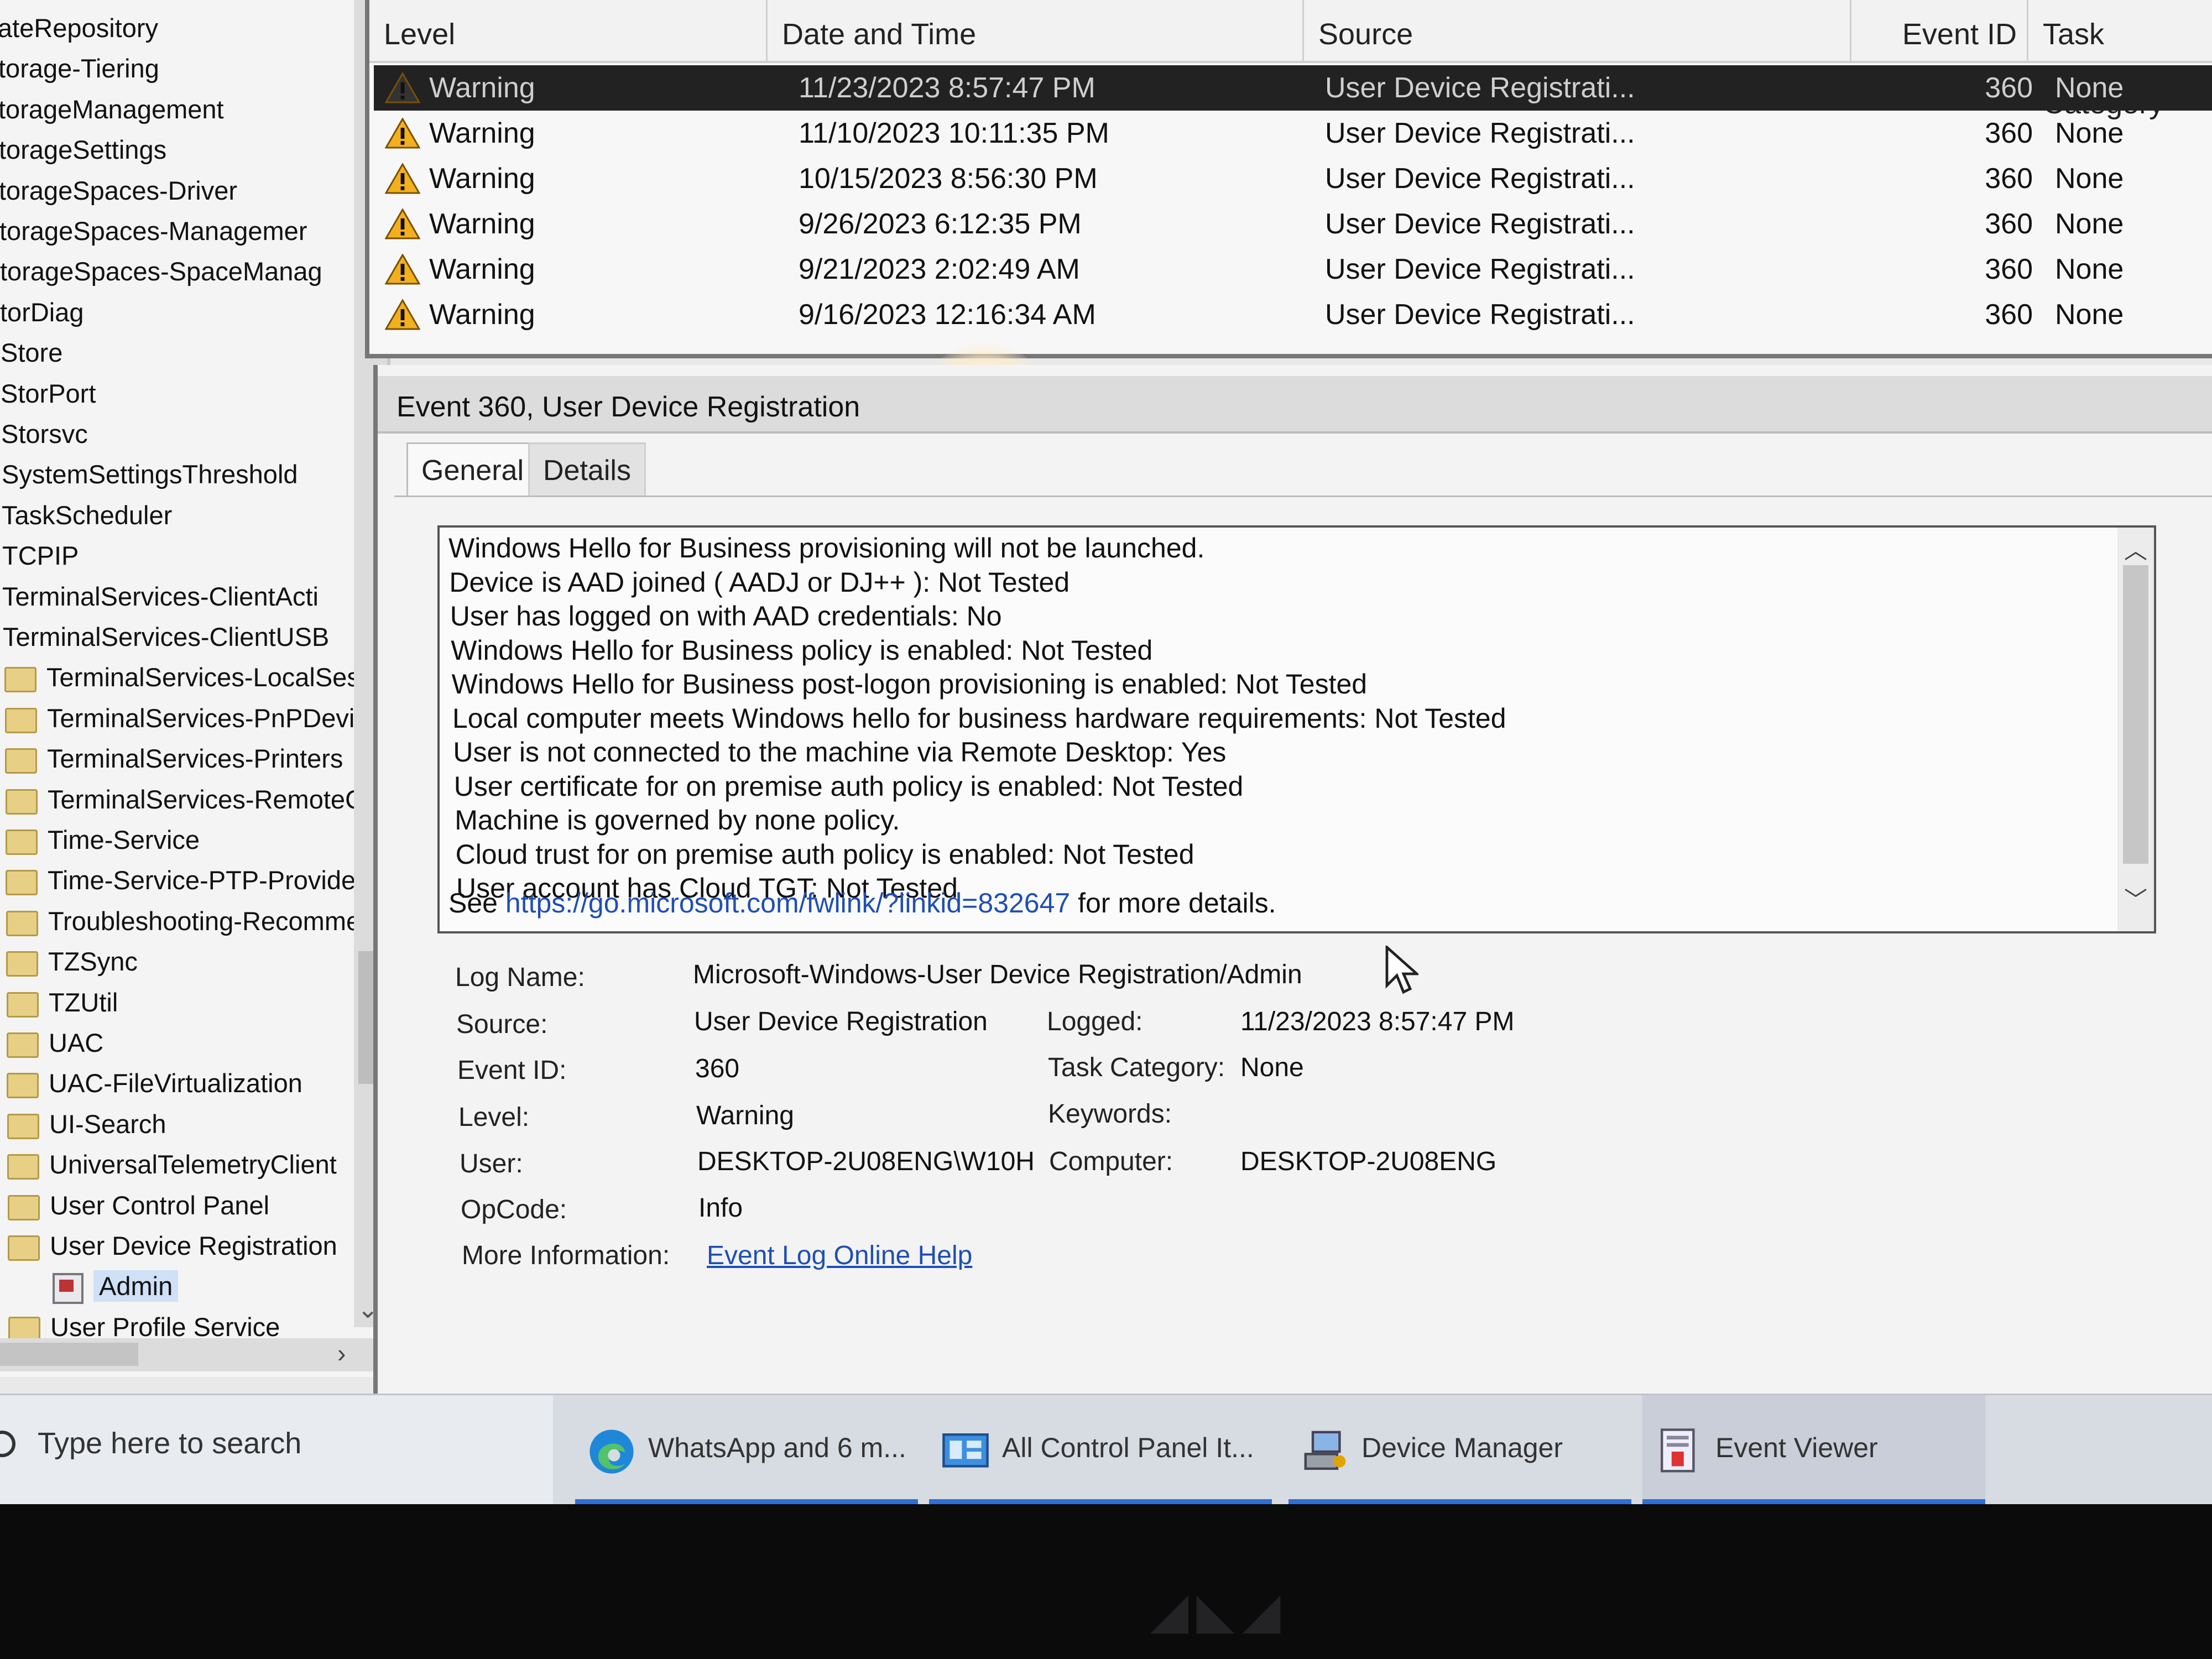  What do you see at coordinates (2009, 315) in the screenshot?
I see `row-event-id: 360` at bounding box center [2009, 315].